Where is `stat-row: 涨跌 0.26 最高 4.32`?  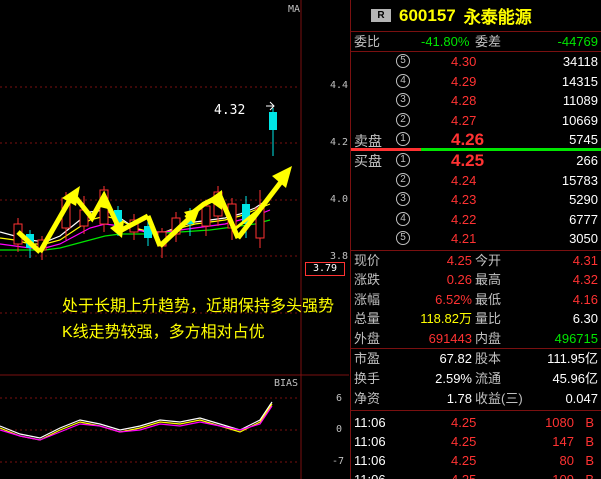
stat-row: 涨跌 0.26 最高 4.32 is located at coordinates (476, 279).